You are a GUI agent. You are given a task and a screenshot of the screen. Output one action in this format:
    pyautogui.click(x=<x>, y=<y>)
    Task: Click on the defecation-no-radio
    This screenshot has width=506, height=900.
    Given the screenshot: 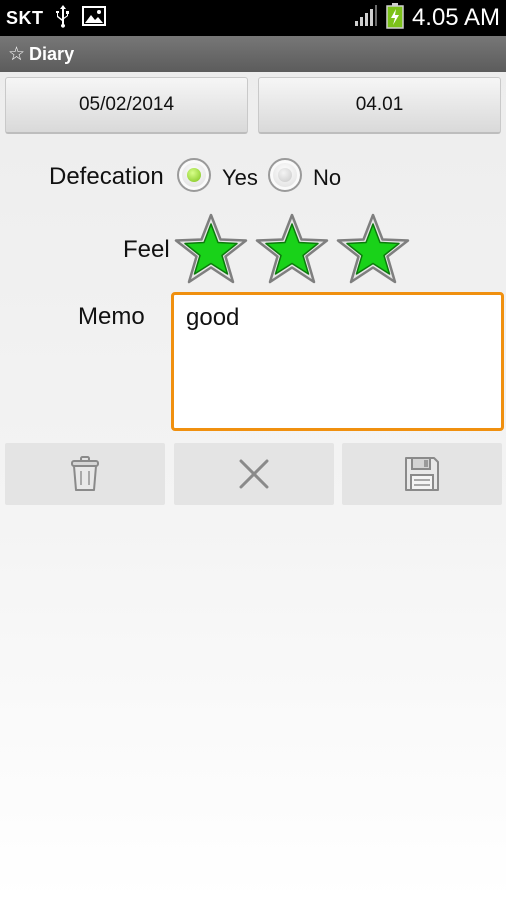 What is the action you would take?
    pyautogui.click(x=285, y=175)
    